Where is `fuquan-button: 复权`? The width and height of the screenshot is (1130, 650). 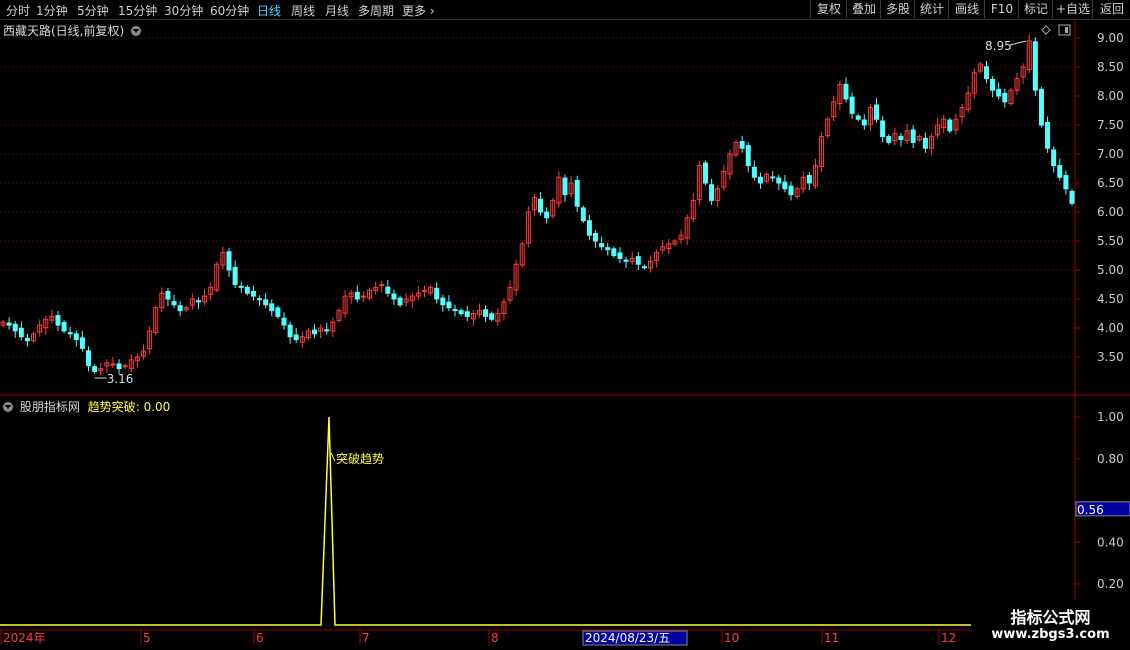 fuquan-button: 复权 is located at coordinates (828, 9).